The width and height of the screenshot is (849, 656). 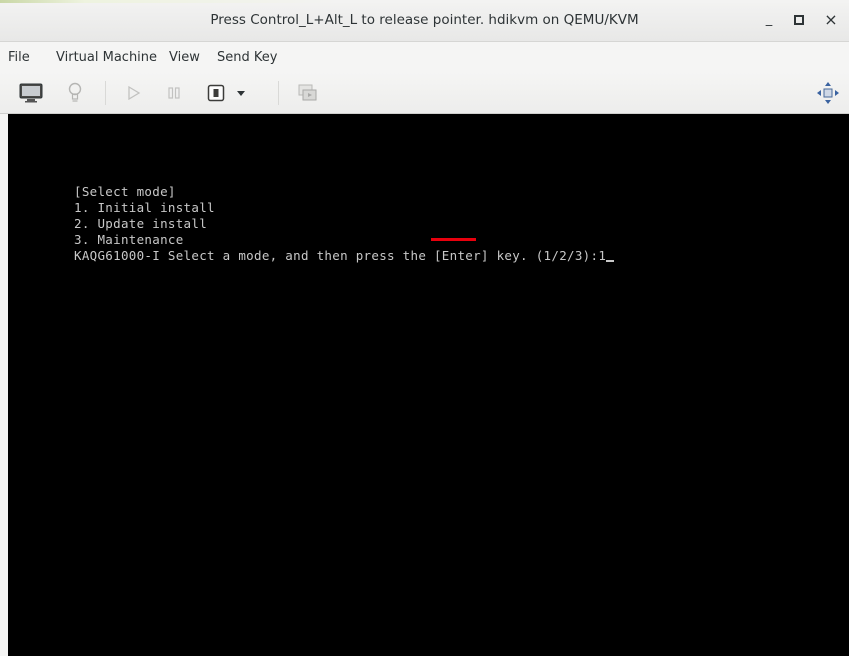 I want to click on monitor-icon, so click(x=31, y=93).